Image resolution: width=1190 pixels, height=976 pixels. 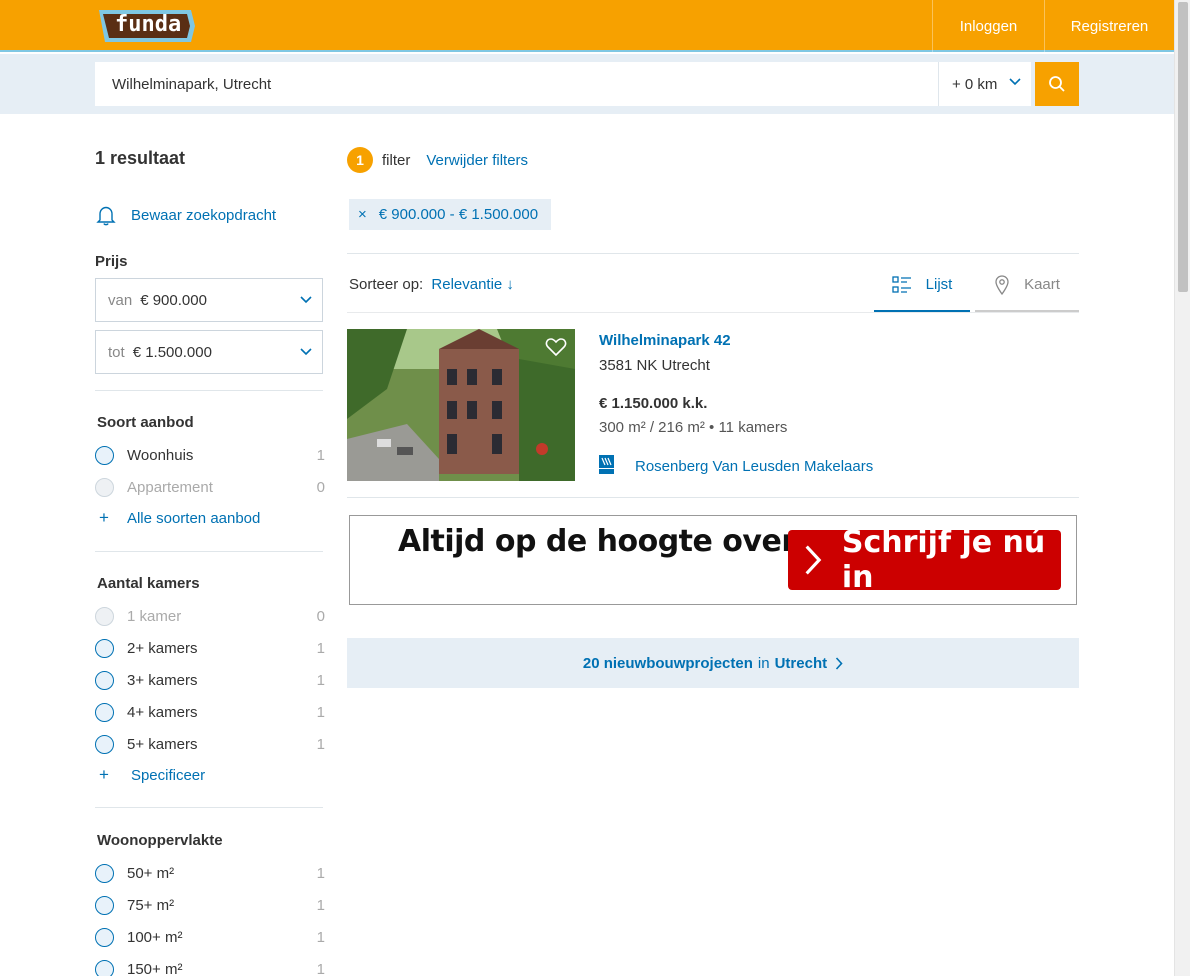 What do you see at coordinates (151, 873) in the screenshot?
I see `option-label: 50+ m²` at bounding box center [151, 873].